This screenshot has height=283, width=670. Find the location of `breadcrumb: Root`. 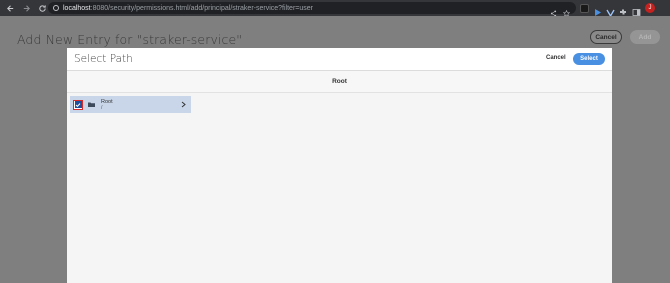

breadcrumb: Root is located at coordinates (339, 82).